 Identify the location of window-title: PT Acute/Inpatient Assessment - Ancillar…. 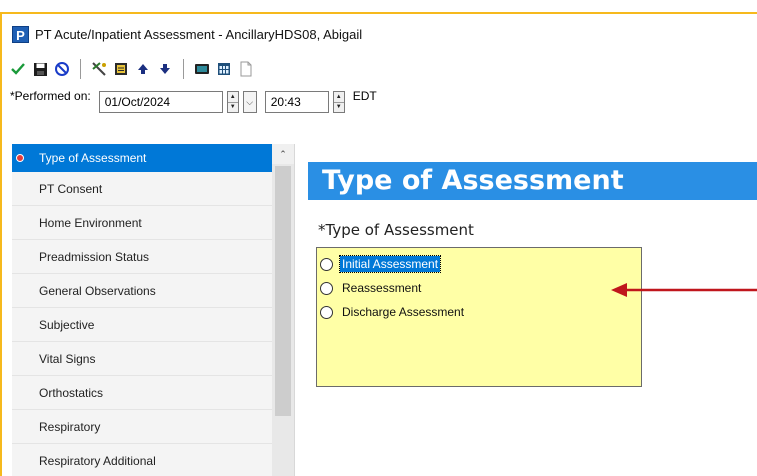
(199, 34).